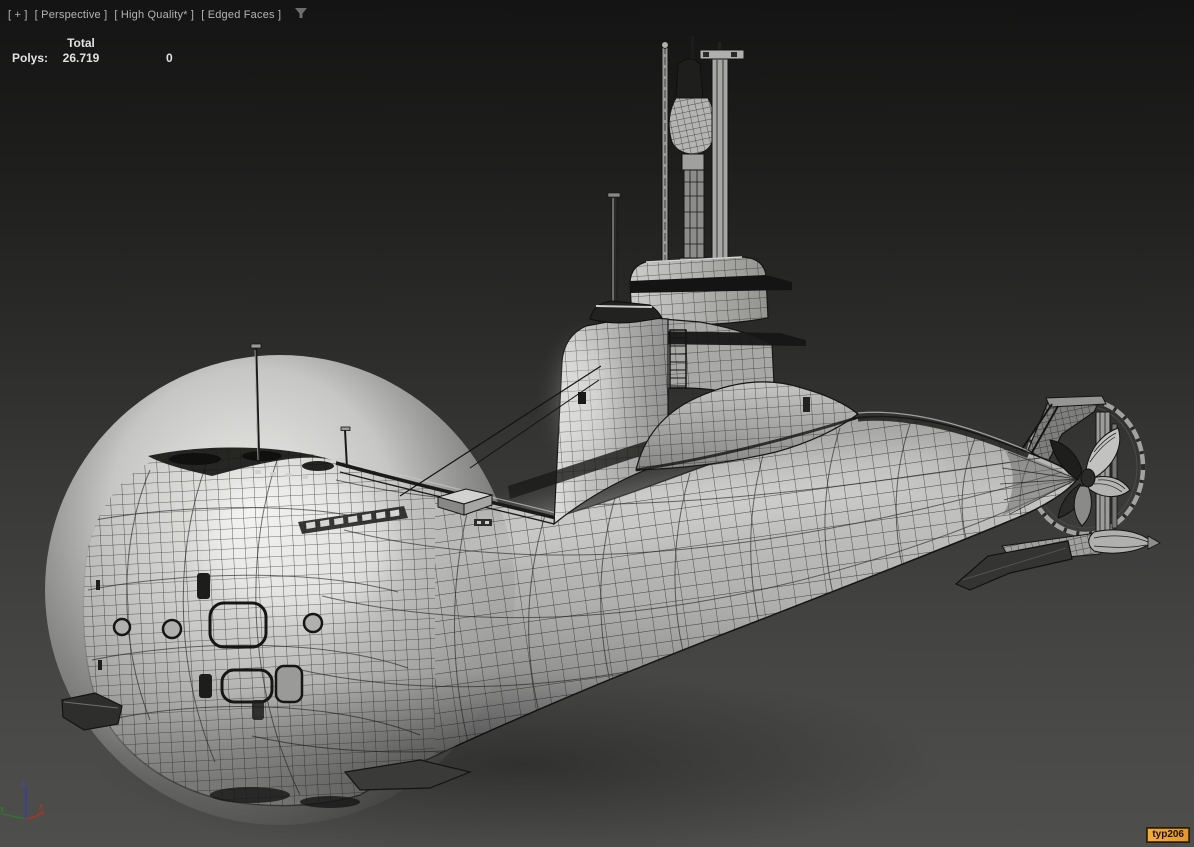 This screenshot has height=847, width=1194. I want to click on periscope, so click(692, 167).